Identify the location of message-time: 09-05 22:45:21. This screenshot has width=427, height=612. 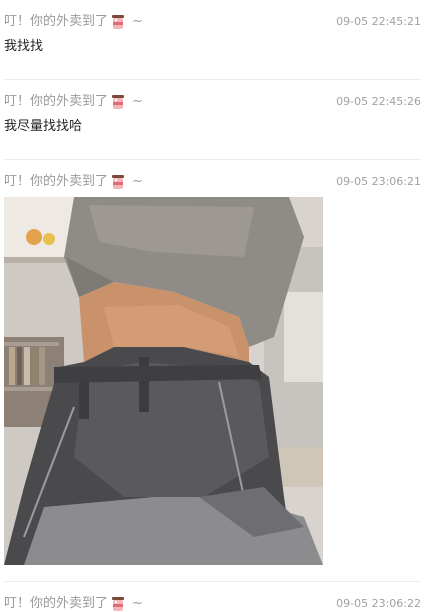
(378, 21).